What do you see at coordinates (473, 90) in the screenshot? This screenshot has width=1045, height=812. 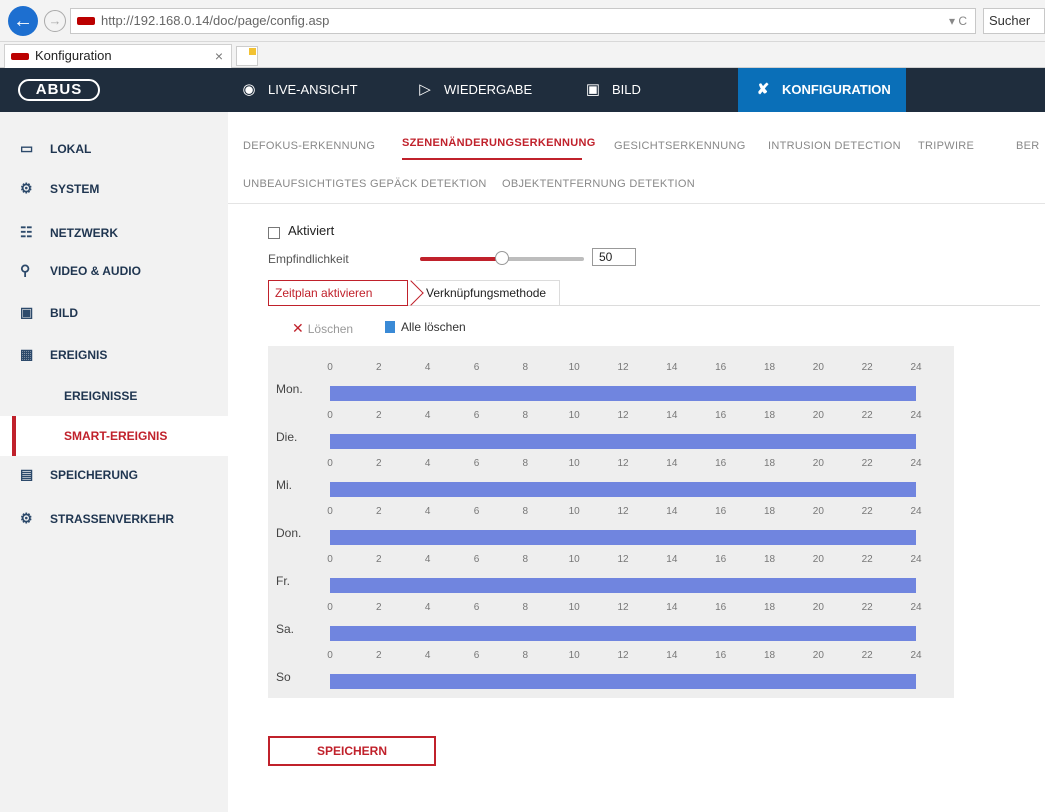 I see `nav-playback: ▷ WIEDERGABE` at bounding box center [473, 90].